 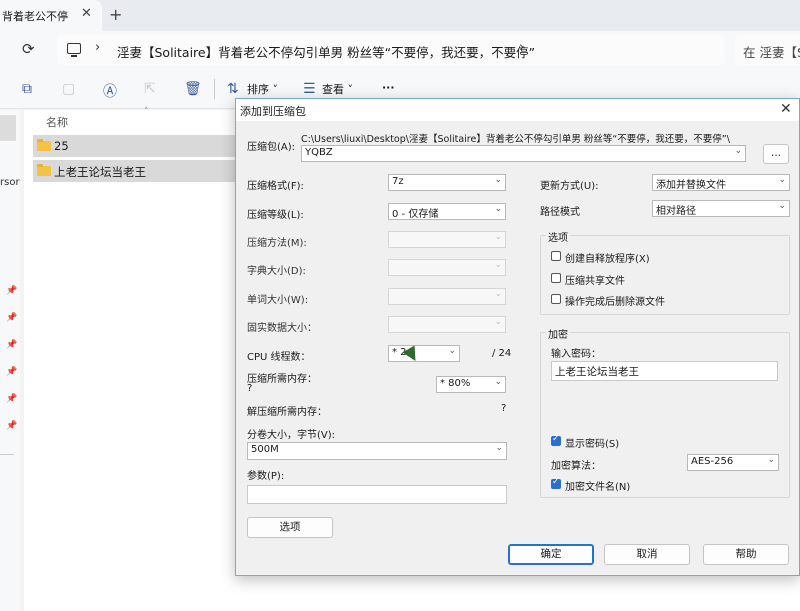 I want to click on sfx-label: 创建自释放程序(X), so click(x=607, y=257).